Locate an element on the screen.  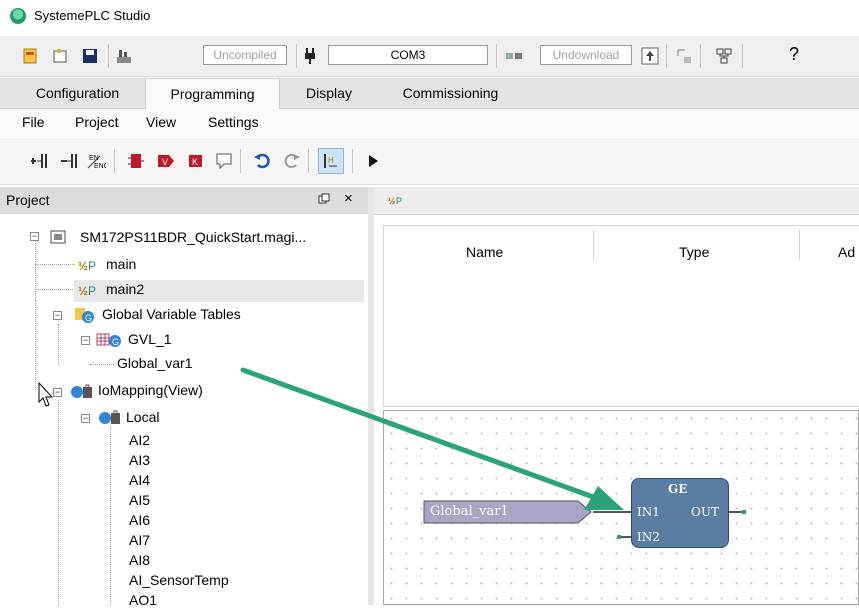
annotation-arrow is located at coordinates (432, 438).